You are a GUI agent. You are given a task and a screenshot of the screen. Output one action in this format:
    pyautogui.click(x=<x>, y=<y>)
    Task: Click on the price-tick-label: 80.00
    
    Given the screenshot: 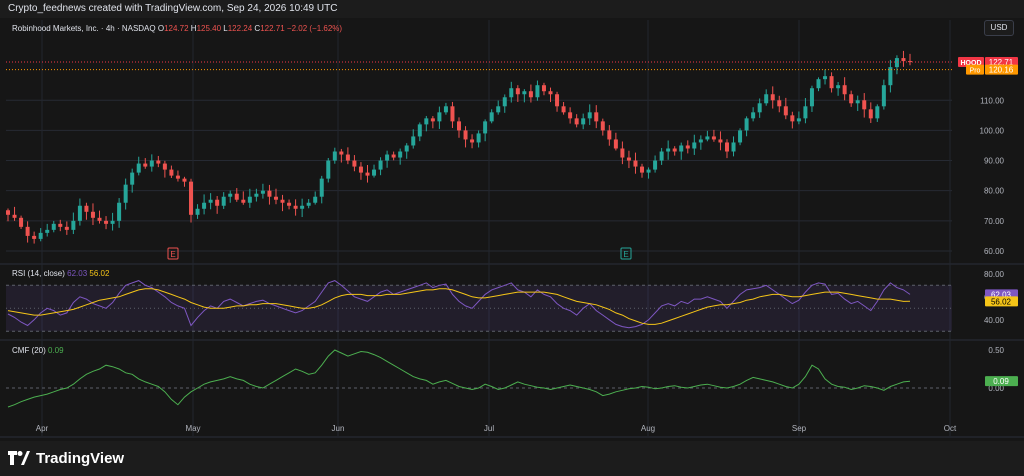 What is the action you would take?
    pyautogui.click(x=994, y=191)
    